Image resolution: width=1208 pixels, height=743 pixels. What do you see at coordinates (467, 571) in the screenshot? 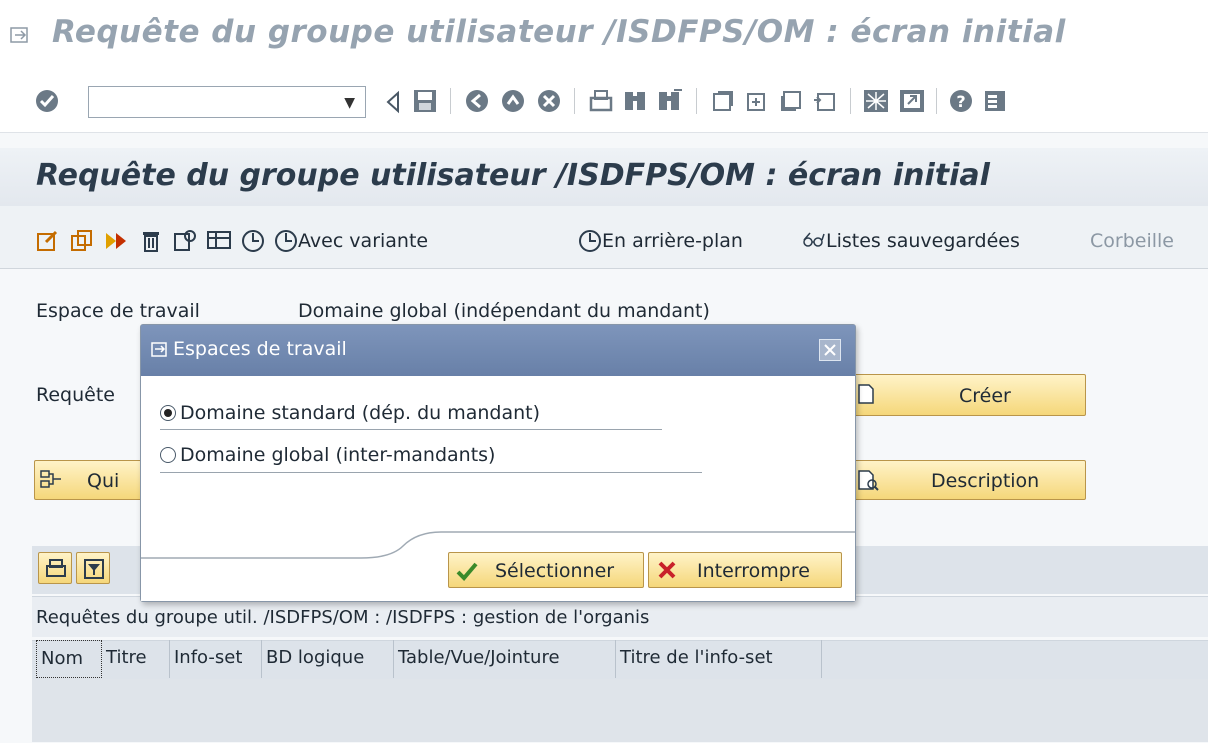
I see `checkmark-icon` at bounding box center [467, 571].